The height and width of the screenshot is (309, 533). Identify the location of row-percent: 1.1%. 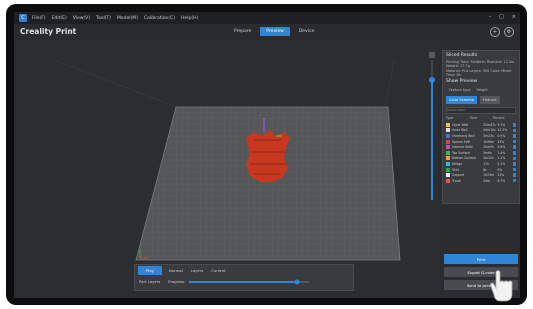
(501, 158).